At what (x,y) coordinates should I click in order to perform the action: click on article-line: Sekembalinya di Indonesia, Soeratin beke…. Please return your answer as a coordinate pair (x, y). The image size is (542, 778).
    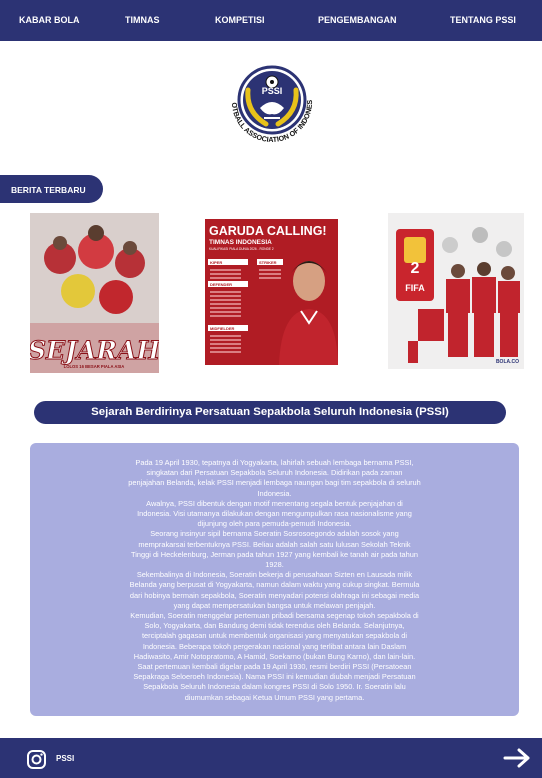
    Looking at the image, I should click on (274, 575).